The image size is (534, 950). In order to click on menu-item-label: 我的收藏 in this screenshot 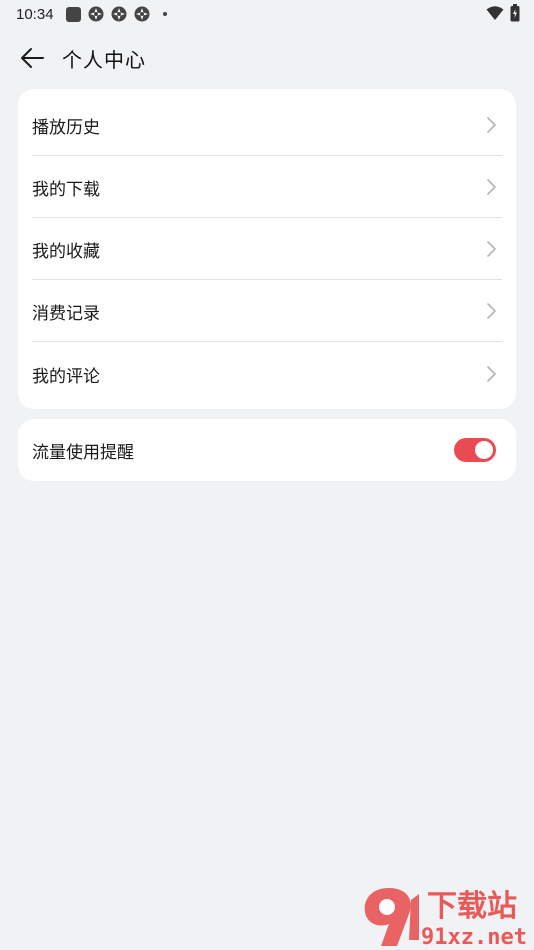, I will do `click(66, 251)`.